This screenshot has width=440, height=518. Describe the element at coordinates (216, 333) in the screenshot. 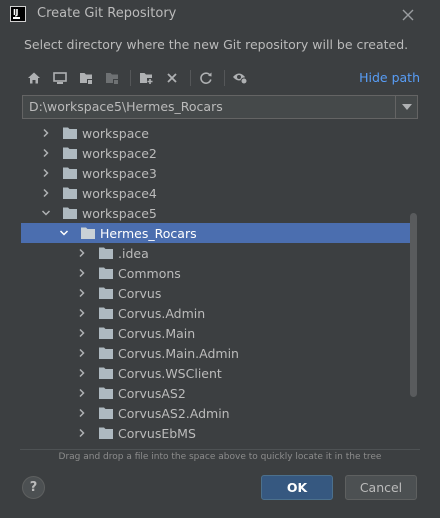

I see `tree-row: Corvus.Main` at that location.